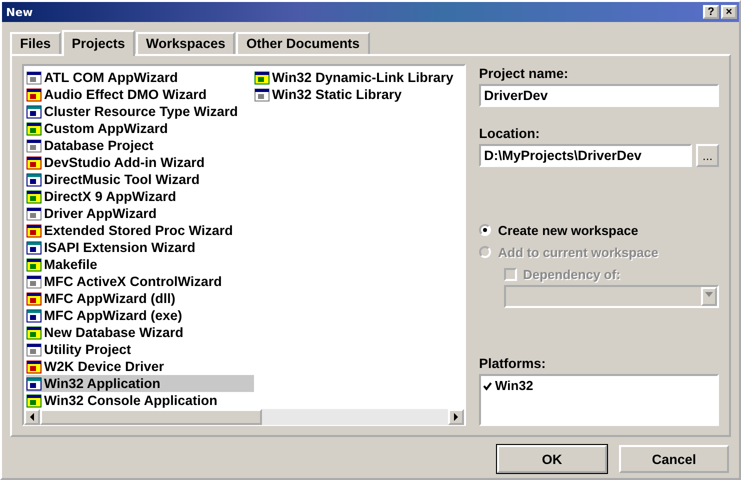  What do you see at coordinates (140, 145) in the screenshot?
I see `list-item: Database Project` at bounding box center [140, 145].